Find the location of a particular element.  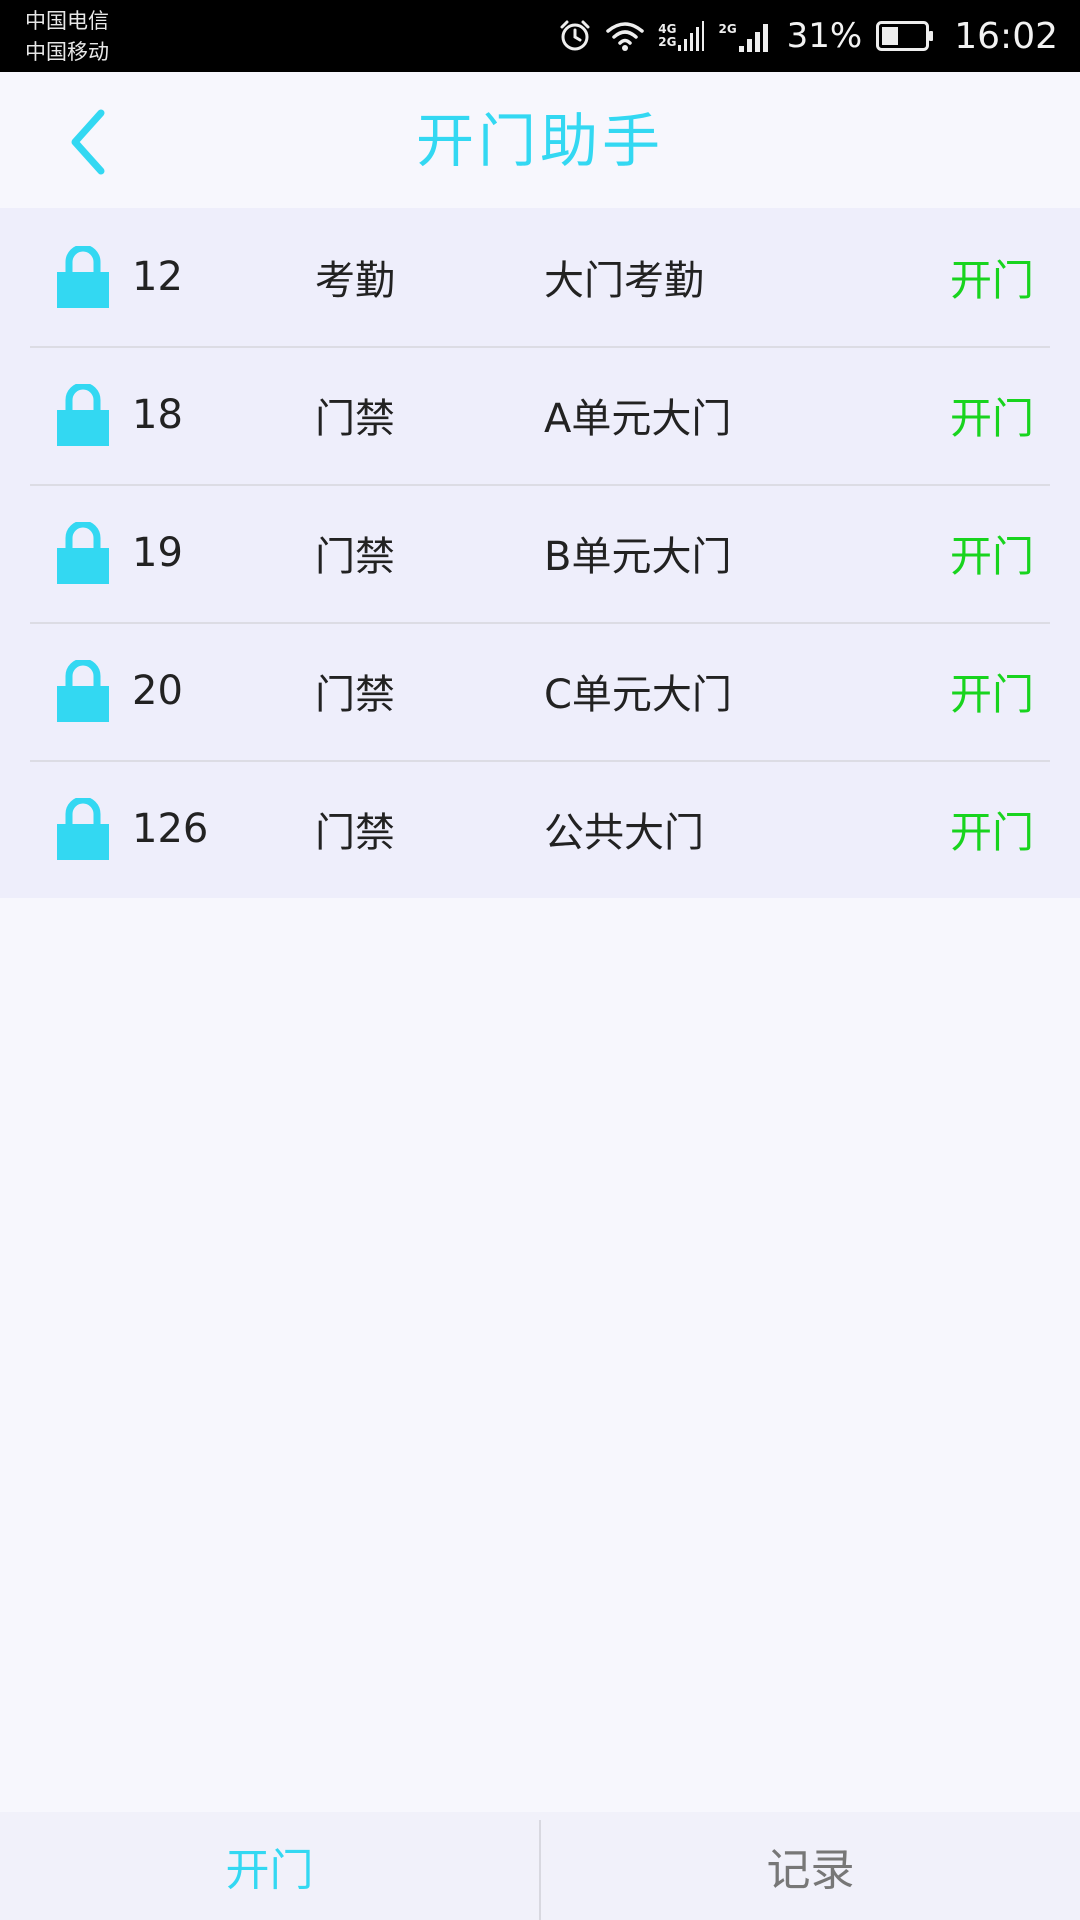

wifi-icon is located at coordinates (625, 36).